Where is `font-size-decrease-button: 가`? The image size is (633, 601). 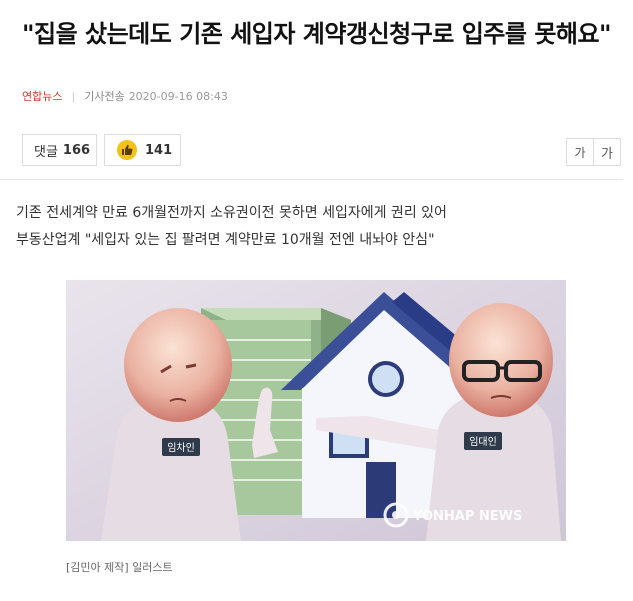
font-size-decrease-button: 가 is located at coordinates (580, 152).